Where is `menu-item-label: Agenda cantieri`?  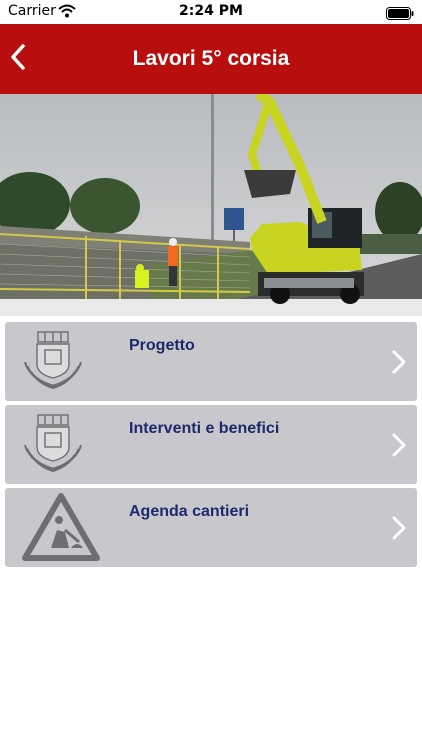
menu-item-label: Agenda cantieri is located at coordinates (189, 511).